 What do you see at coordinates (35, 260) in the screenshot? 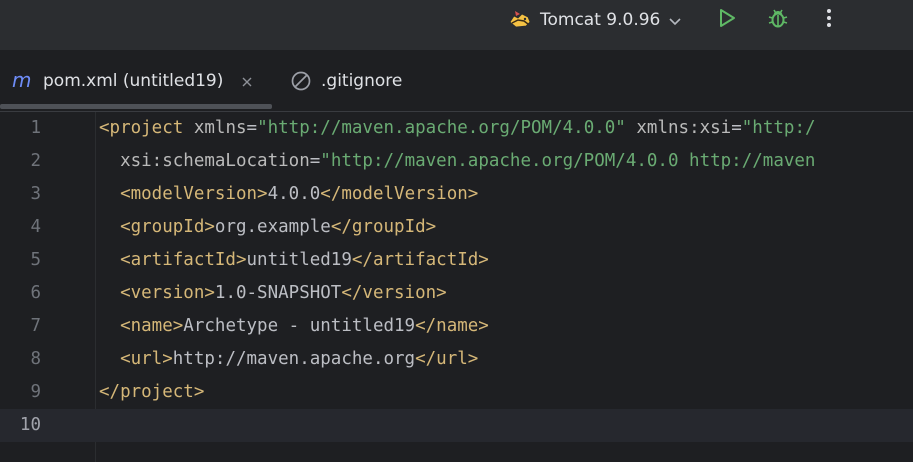
I see `line-number: 5` at bounding box center [35, 260].